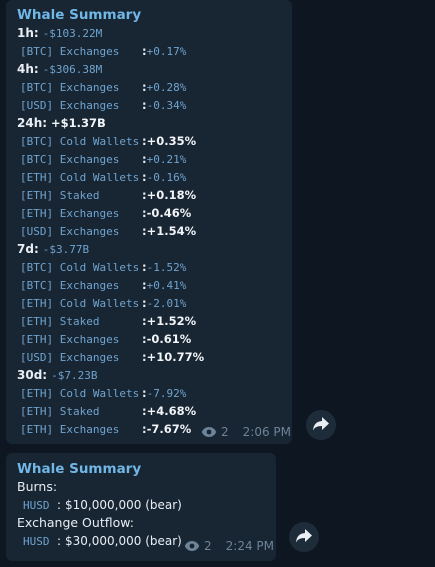 This screenshot has height=567, width=435. What do you see at coordinates (166, 267) in the screenshot?
I see `metric-value: -1.52%` at bounding box center [166, 267].